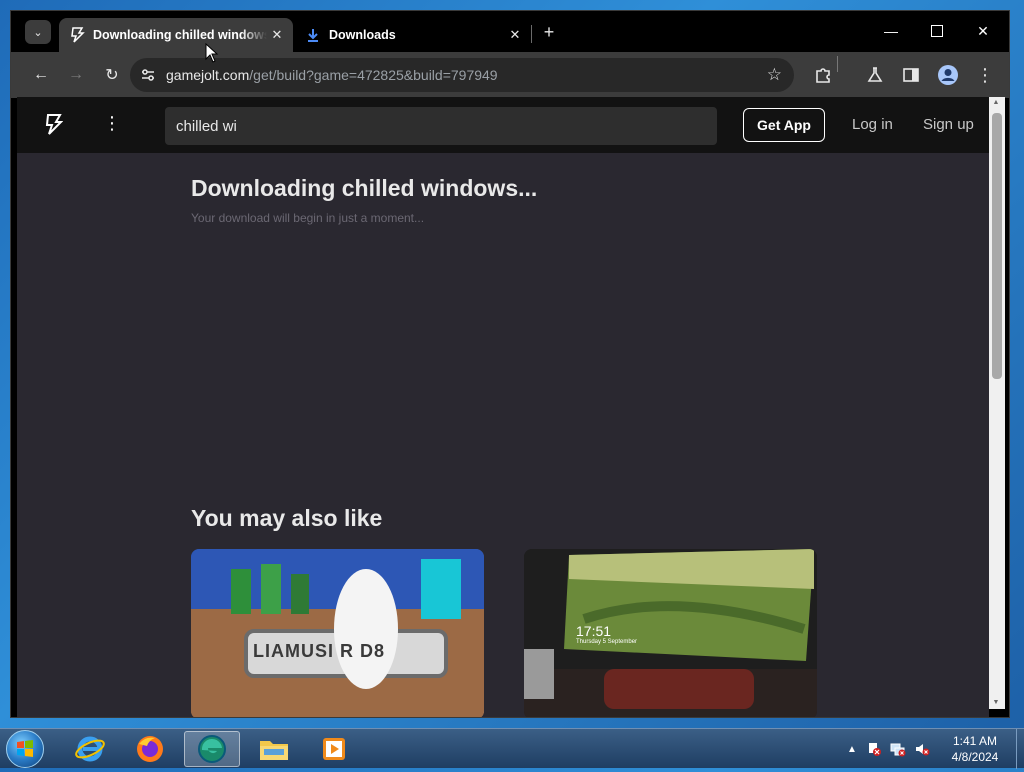  I want to click on plus-icon: +, so click(549, 31).